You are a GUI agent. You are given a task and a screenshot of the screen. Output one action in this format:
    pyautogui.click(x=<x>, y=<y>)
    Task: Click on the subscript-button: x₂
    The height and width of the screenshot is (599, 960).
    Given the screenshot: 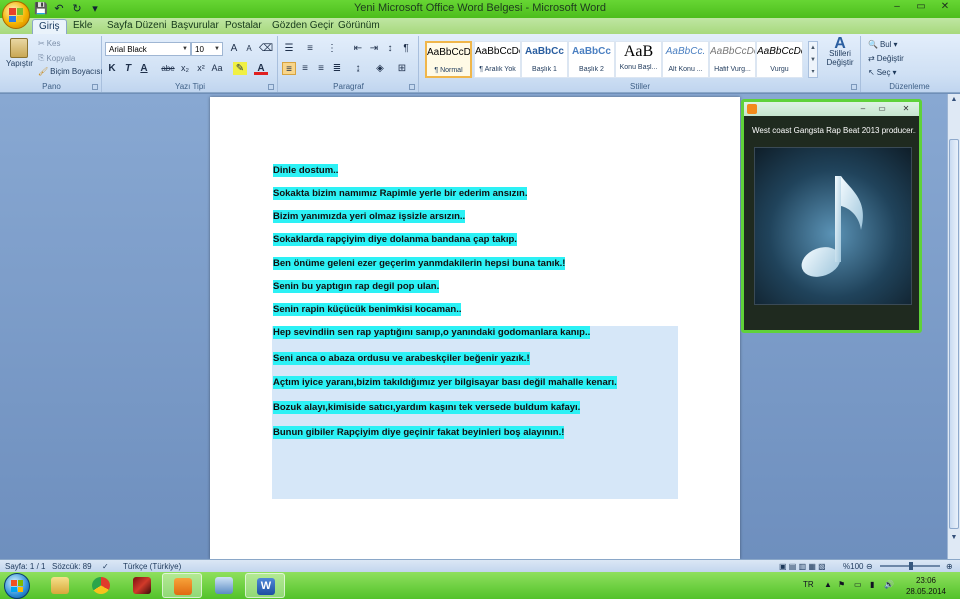 What is the action you would take?
    pyautogui.click(x=185, y=68)
    